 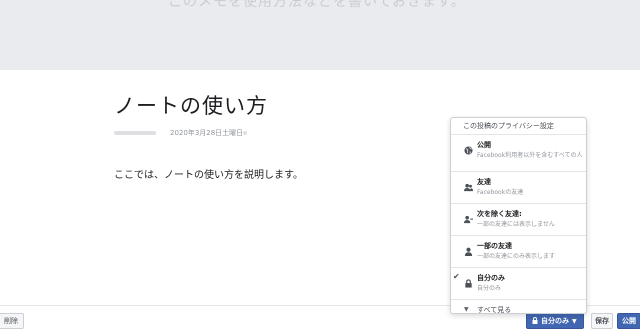 I want to click on option-label: 一部の友達, so click(x=494, y=246).